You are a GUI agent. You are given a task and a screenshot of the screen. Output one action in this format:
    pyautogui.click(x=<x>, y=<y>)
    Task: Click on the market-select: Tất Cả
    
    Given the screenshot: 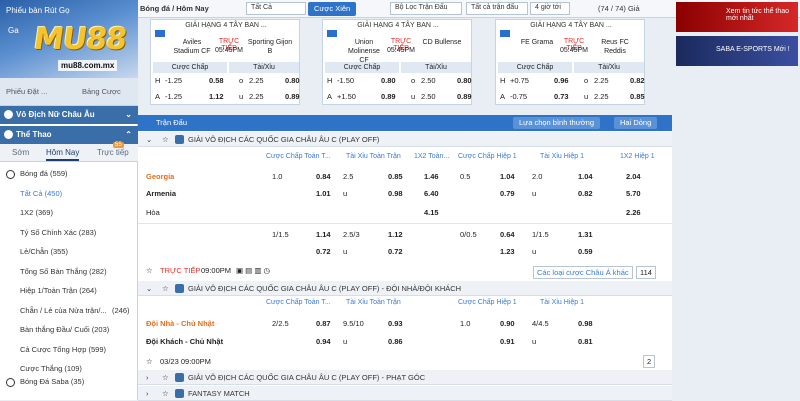 What is the action you would take?
    pyautogui.click(x=276, y=8)
    